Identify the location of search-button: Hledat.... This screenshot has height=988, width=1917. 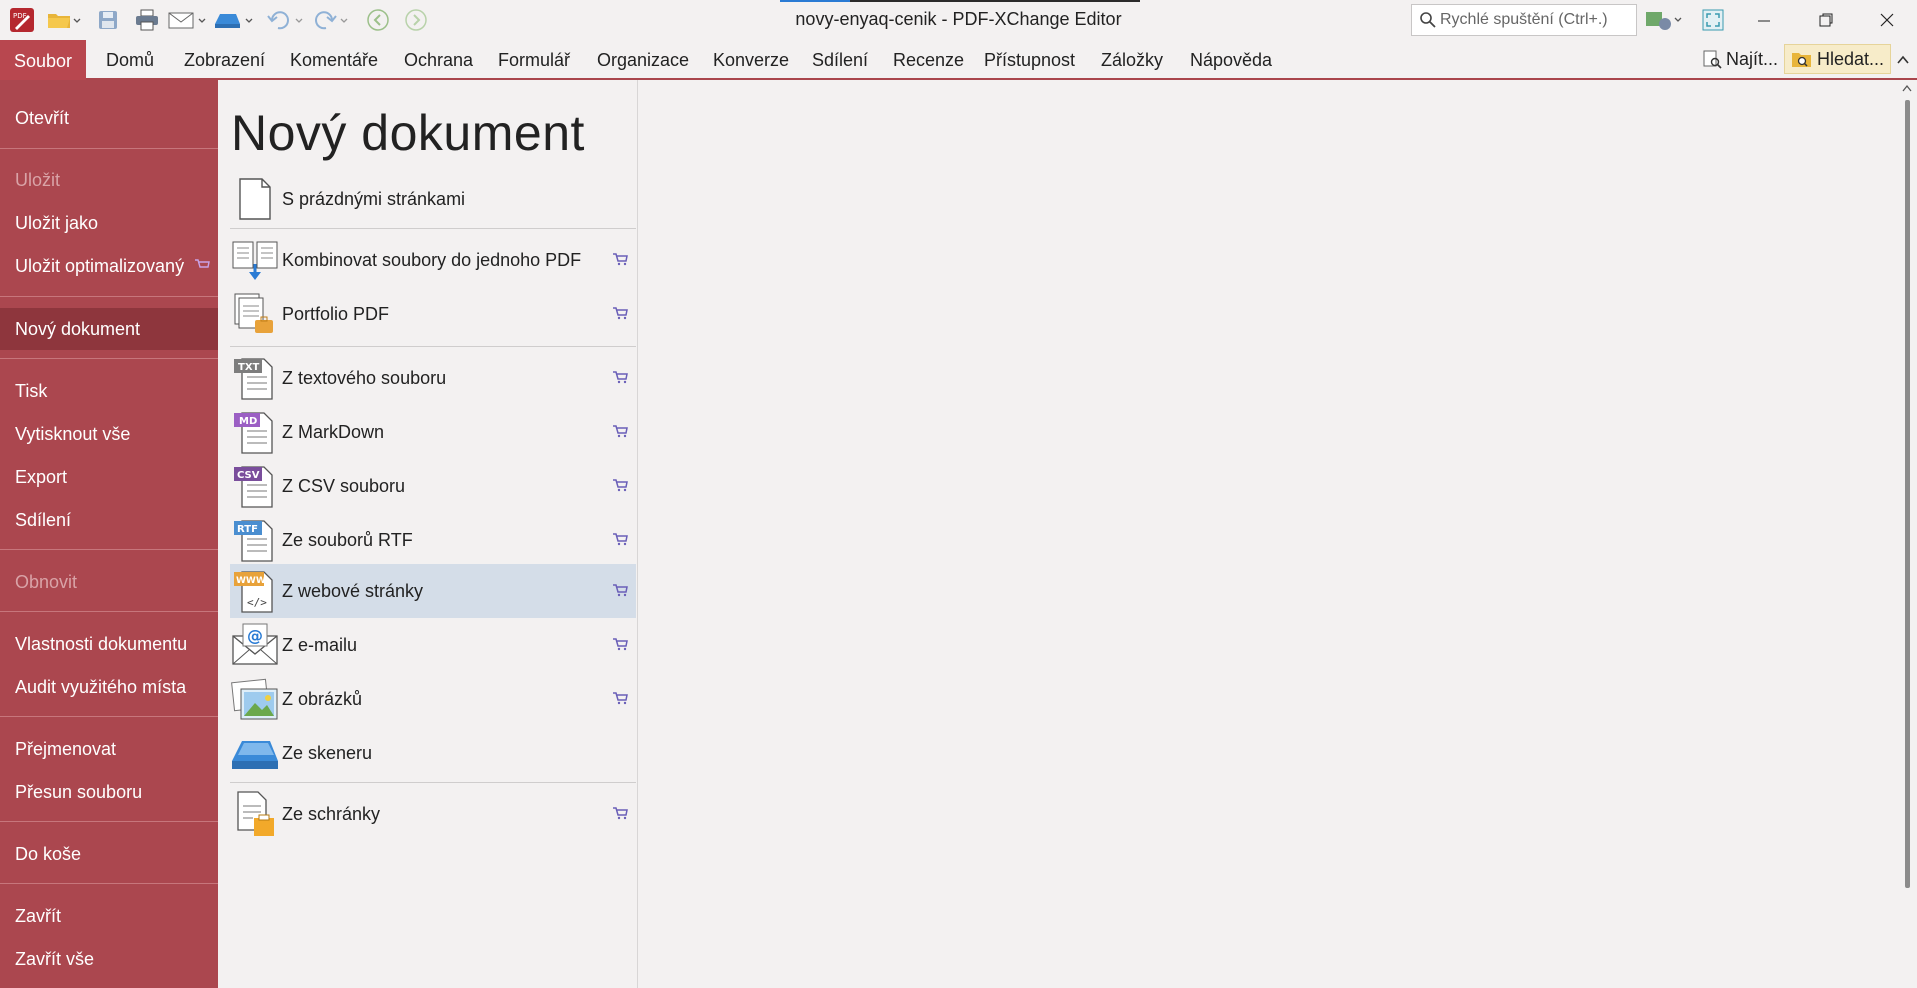
(1838, 59).